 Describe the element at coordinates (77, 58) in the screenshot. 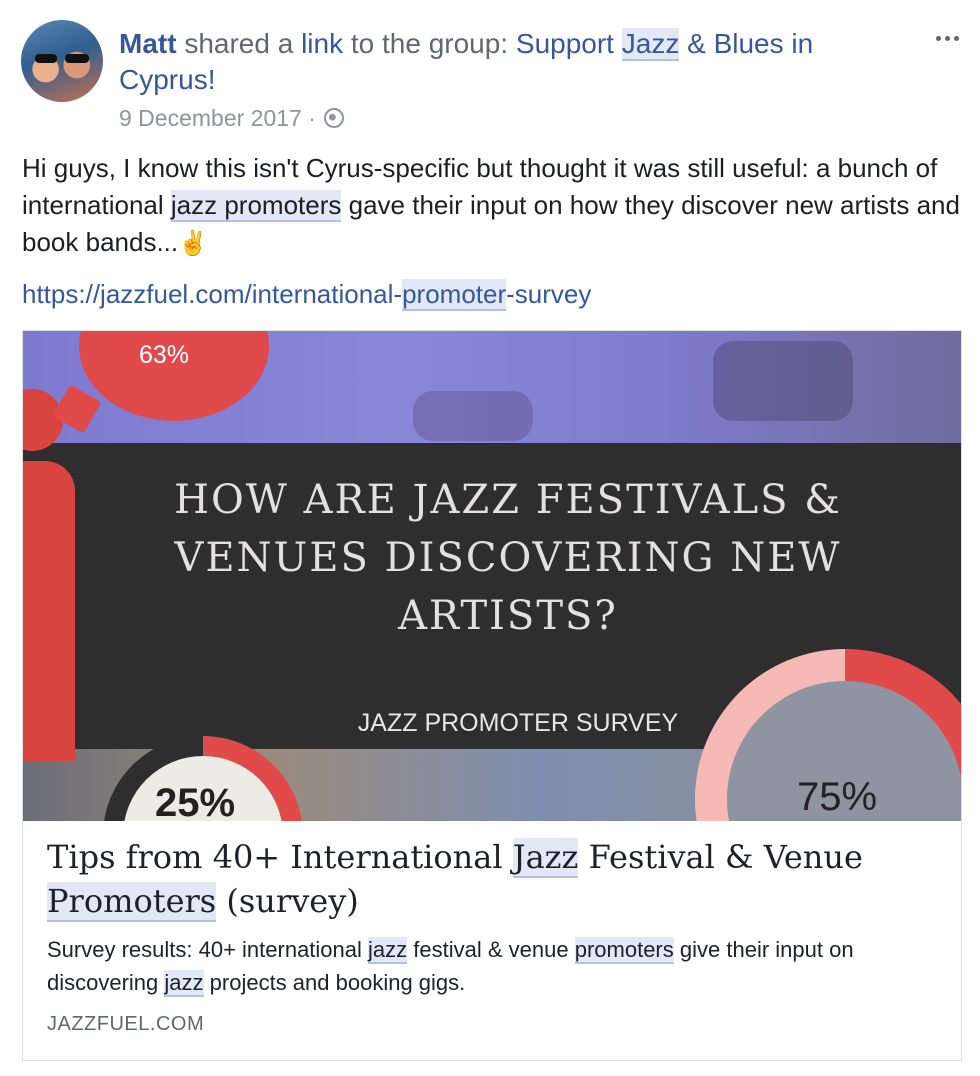

I see `sunglasses-right` at that location.